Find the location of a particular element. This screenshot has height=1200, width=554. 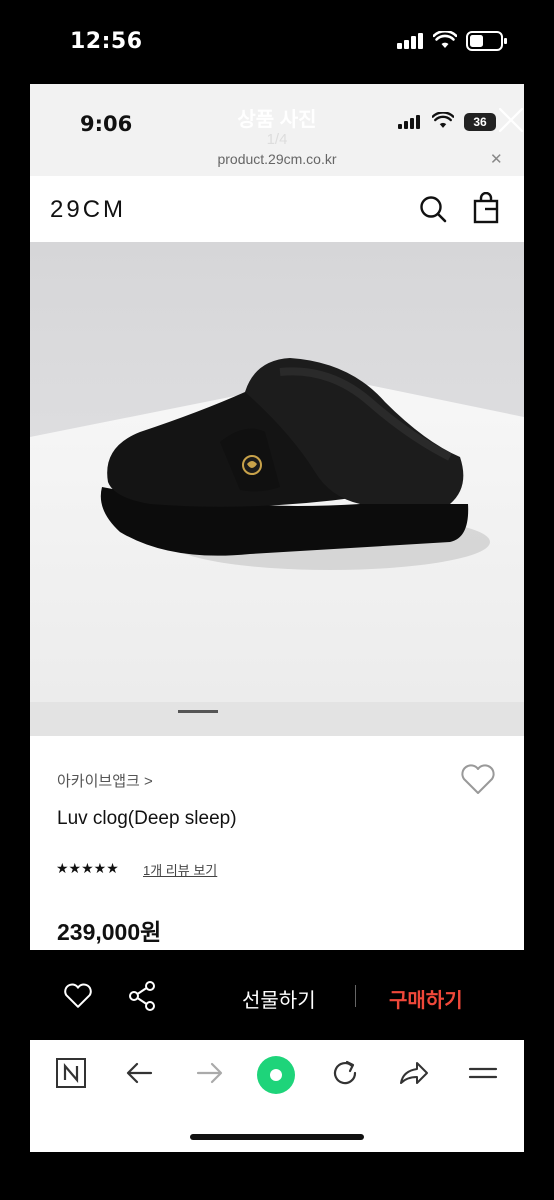

photo-counter: 1/4 is located at coordinates (277, 139).